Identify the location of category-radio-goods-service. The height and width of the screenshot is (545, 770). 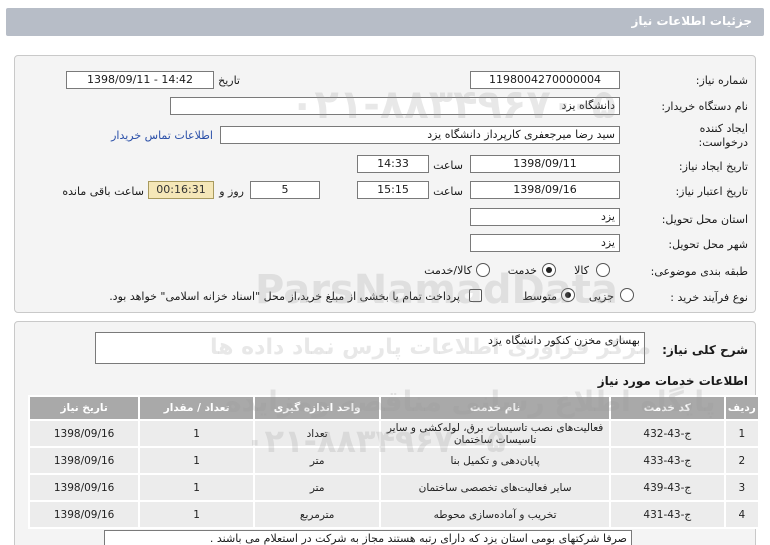
(483, 270).